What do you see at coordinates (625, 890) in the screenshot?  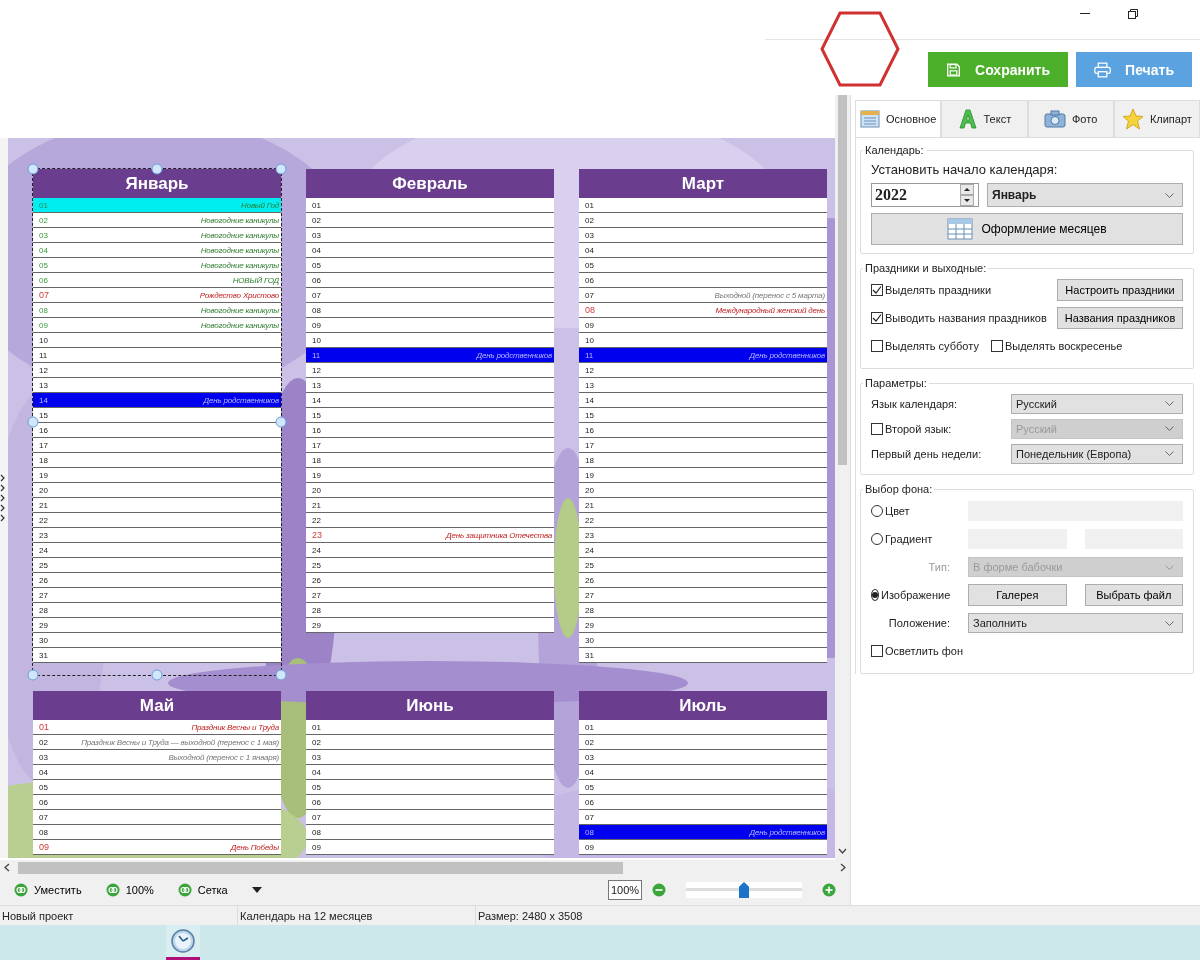 I see `zoom-field: 100%` at bounding box center [625, 890].